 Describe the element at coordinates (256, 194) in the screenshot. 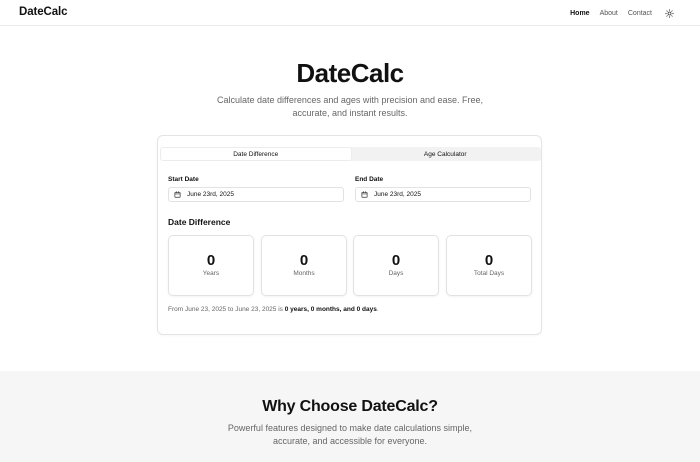

I see `start-date-picker: June 23rd, 2025` at that location.